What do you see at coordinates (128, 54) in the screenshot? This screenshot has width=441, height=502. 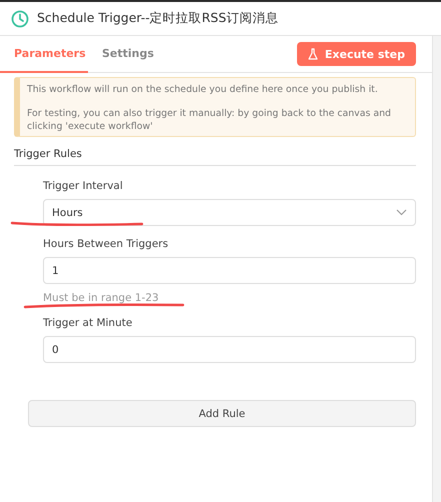 I see `tab: Settings` at bounding box center [128, 54].